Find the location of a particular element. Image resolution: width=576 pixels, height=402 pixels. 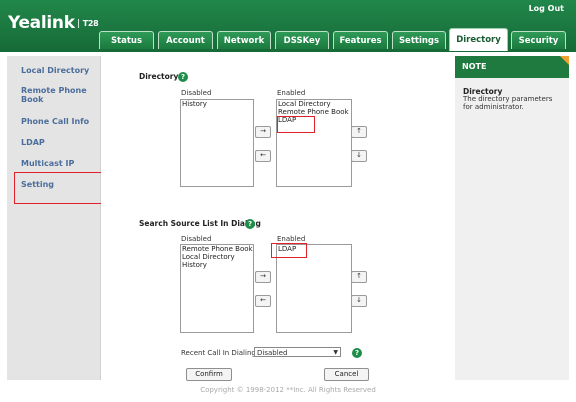

note-corner-icon is located at coordinates (564, 60).